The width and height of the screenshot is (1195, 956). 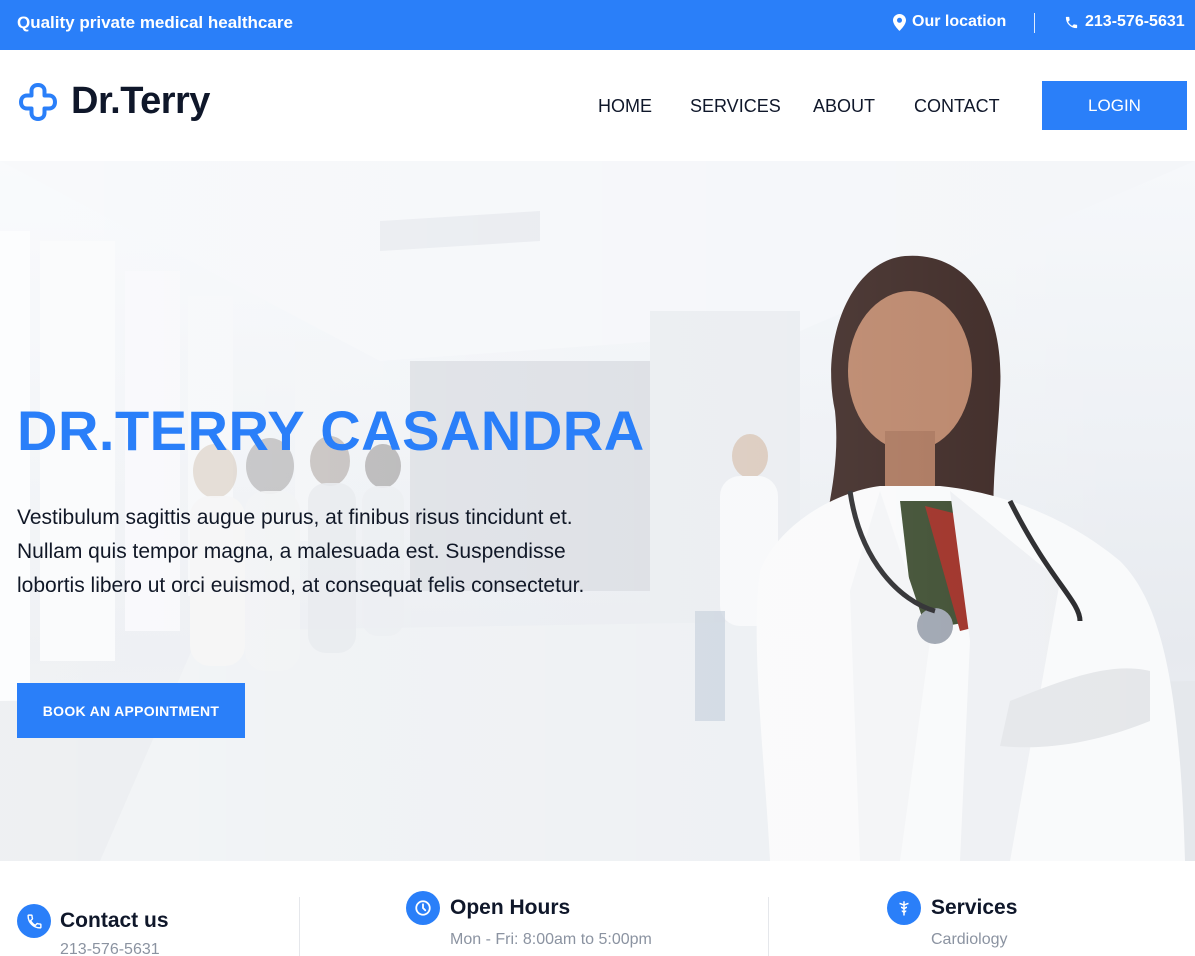 What do you see at coordinates (625, 106) in the screenshot?
I see `nav-home: HOME` at bounding box center [625, 106].